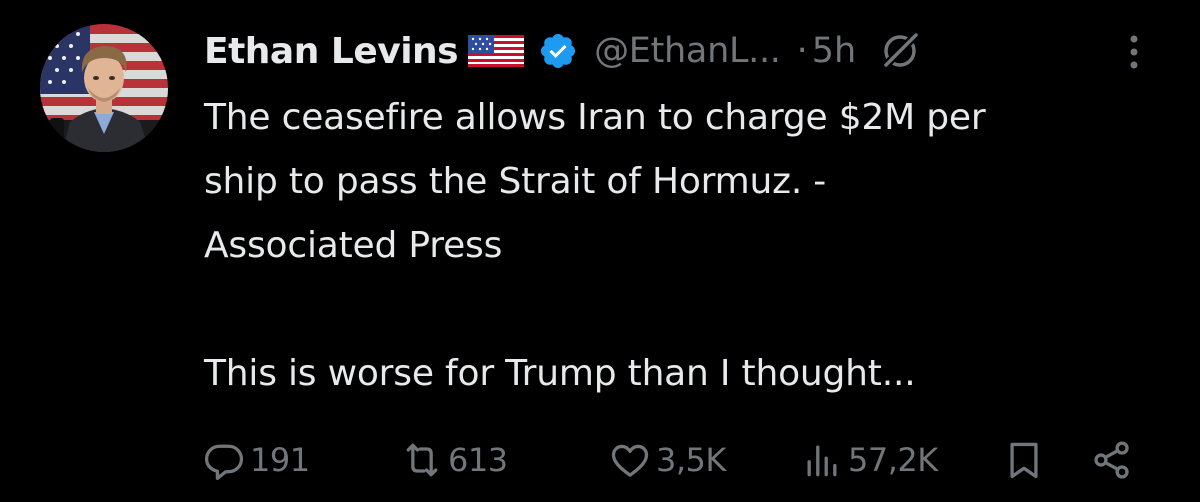  I want to click on views-count: 57,2K, so click(893, 460).